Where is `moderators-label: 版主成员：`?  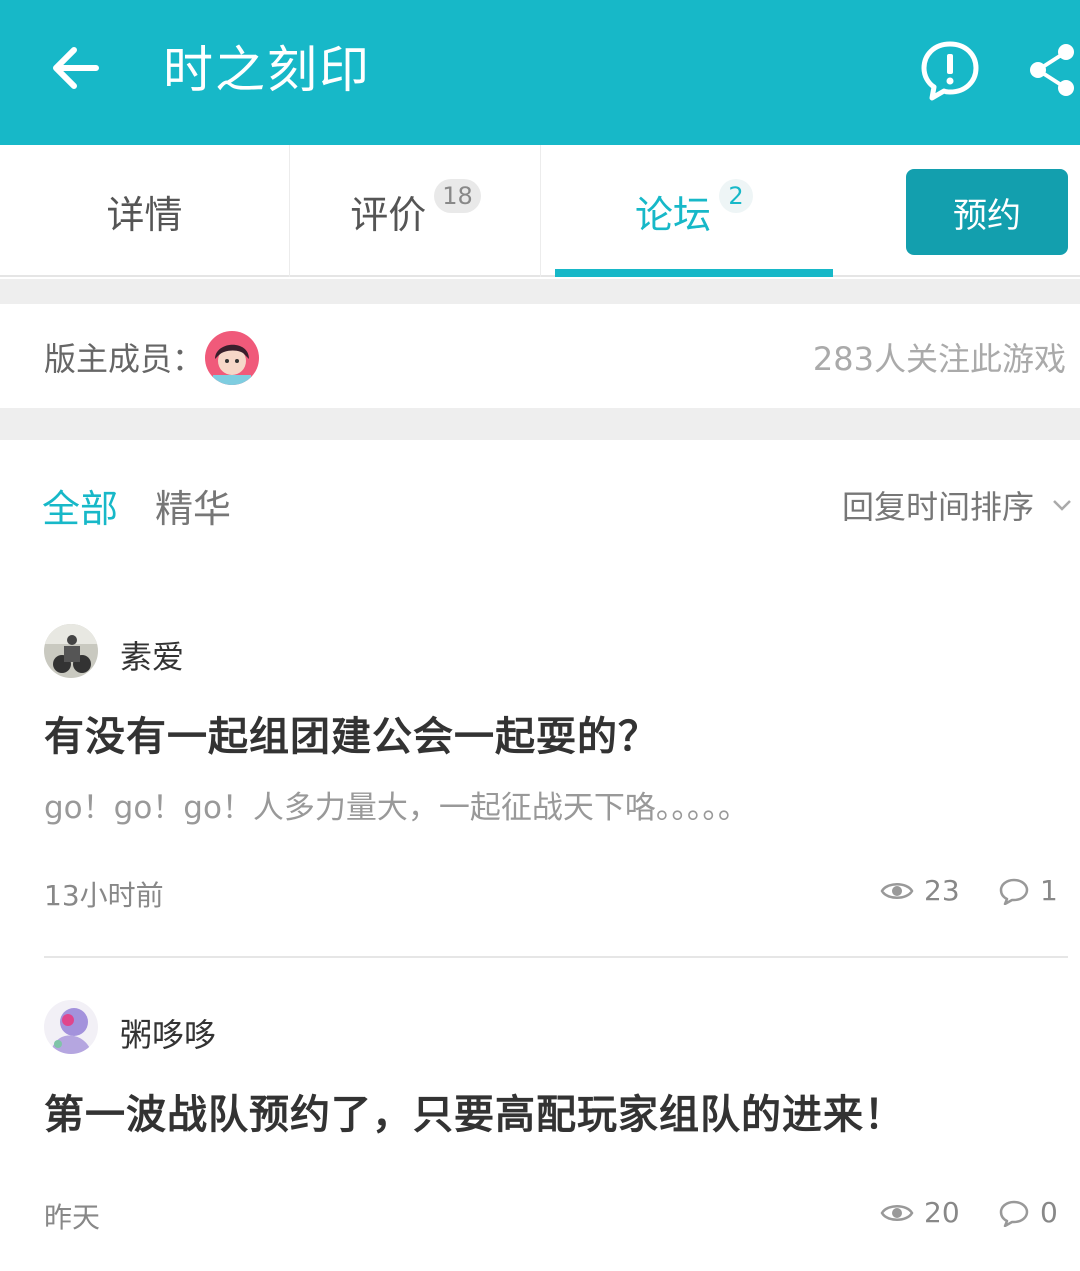
moderators-label: 版主成员： is located at coordinates (124, 359).